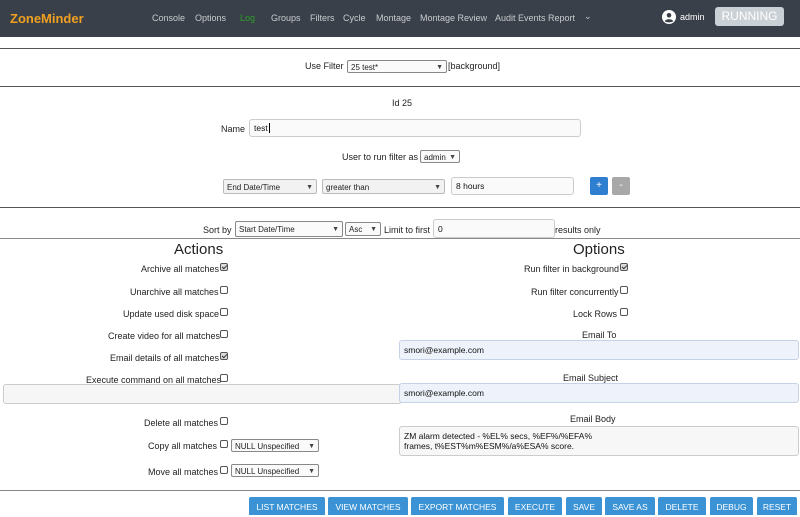 This screenshot has height=517, width=800. What do you see at coordinates (267, 229) in the screenshot?
I see `sort-field-value: Start Date/Time` at bounding box center [267, 229].